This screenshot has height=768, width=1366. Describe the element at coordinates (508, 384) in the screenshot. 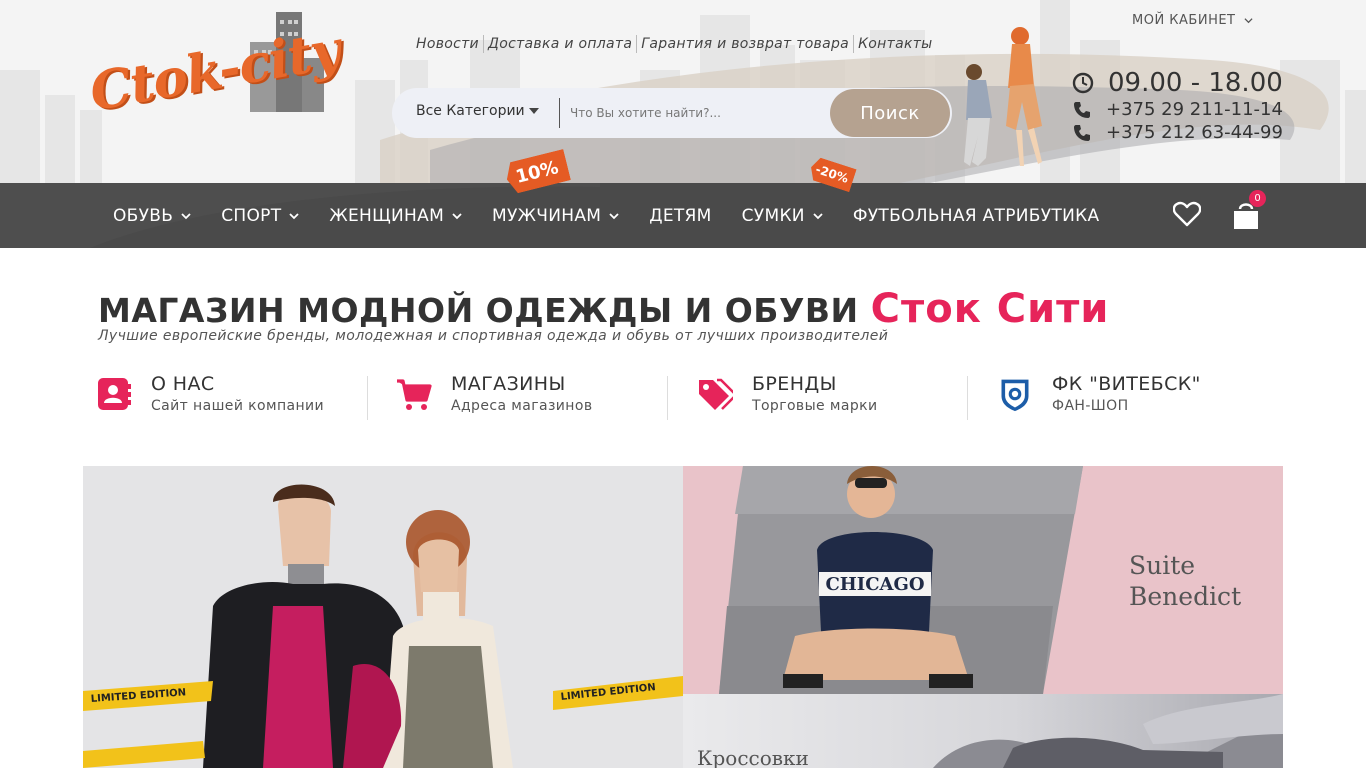

I see `feature-stores-title: МАГАЗИНЫ` at that location.